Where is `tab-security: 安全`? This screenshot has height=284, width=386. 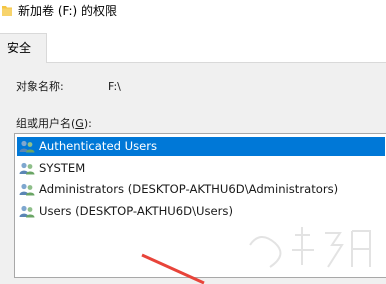
tab-security: 安全 is located at coordinates (23, 48).